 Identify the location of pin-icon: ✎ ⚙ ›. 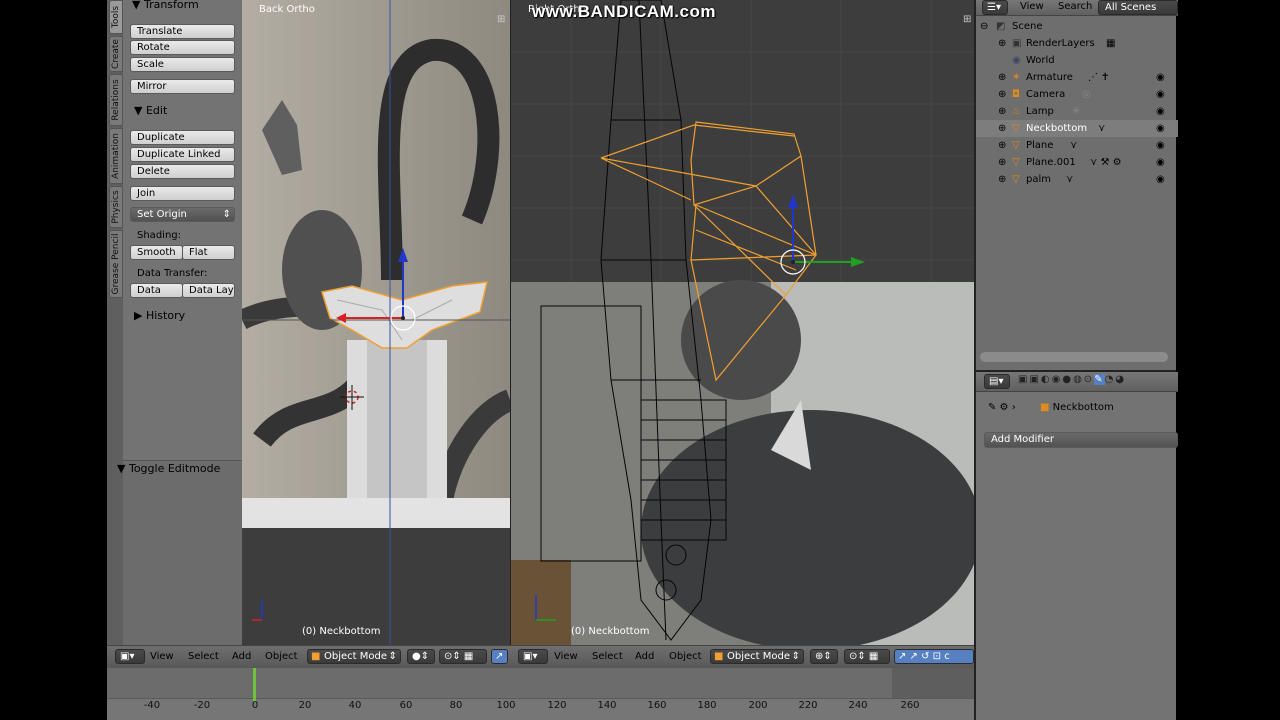
(1002, 407).